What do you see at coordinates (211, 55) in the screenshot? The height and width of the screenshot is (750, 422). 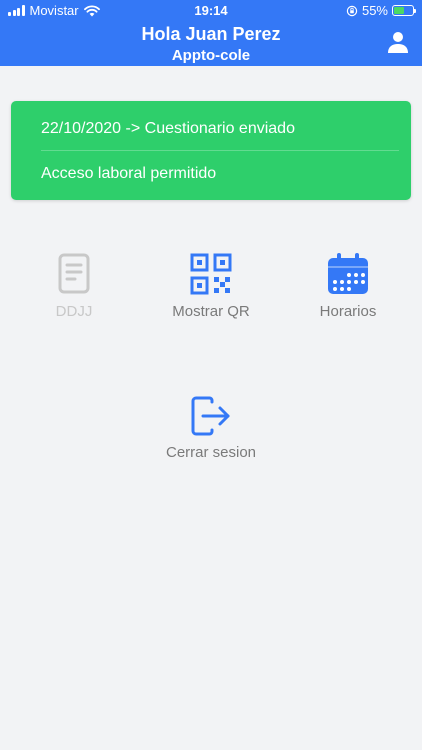 I see `page-subtitle: Appto-cole` at bounding box center [211, 55].